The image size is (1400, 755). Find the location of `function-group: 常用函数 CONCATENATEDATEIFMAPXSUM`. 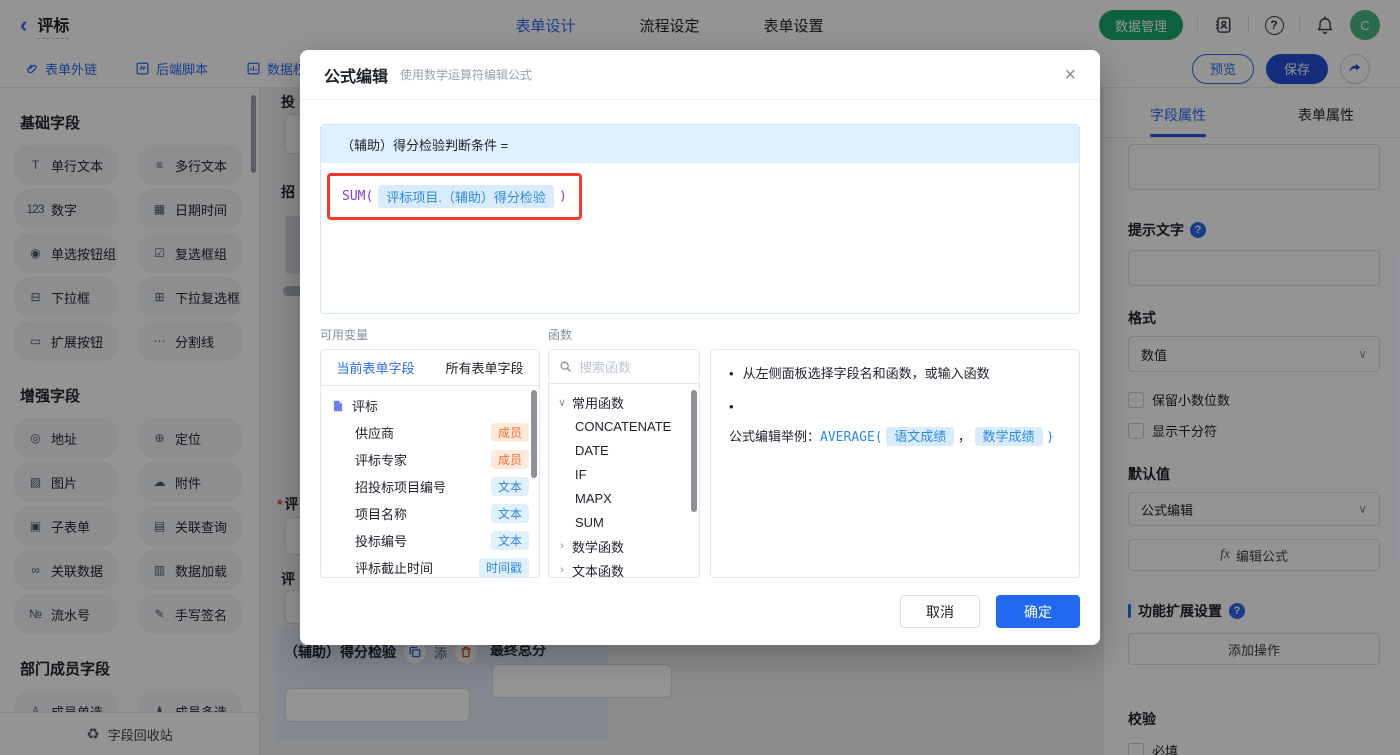

function-group: 常用函数 CONCATENATEDATEIFMAPXSUM is located at coordinates (625, 462).